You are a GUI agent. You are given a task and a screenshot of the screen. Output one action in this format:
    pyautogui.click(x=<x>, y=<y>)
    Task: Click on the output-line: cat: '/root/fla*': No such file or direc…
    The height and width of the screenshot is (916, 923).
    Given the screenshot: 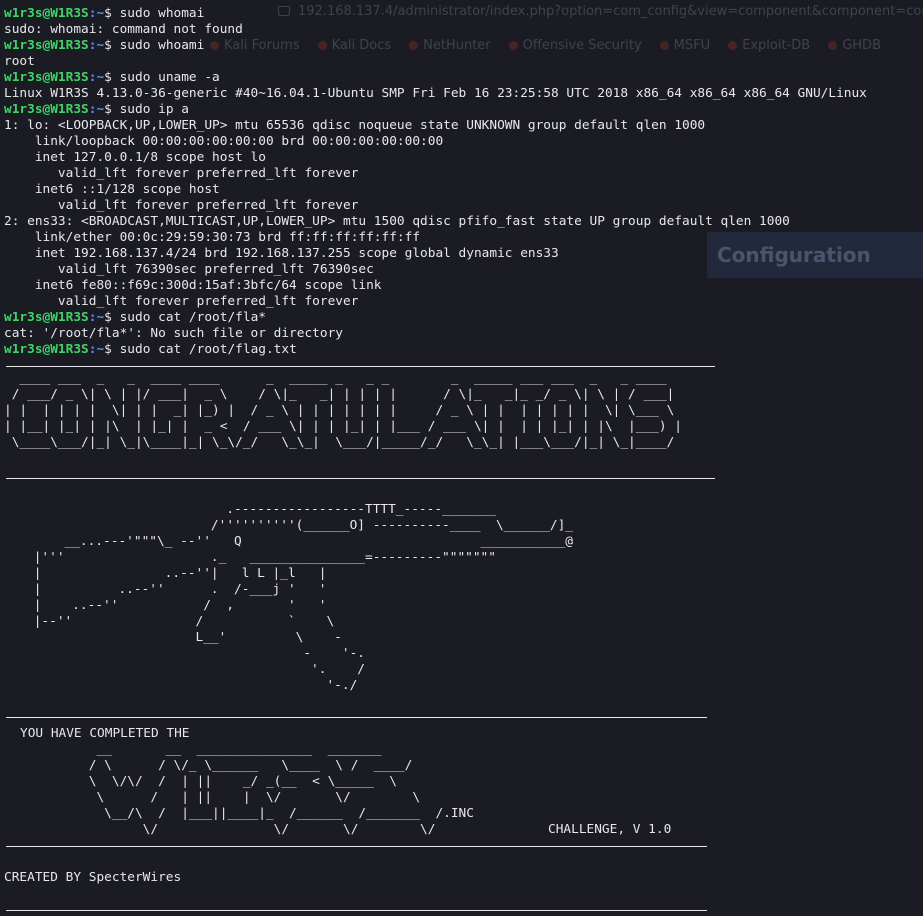 What is the action you would take?
    pyautogui.click(x=173, y=333)
    